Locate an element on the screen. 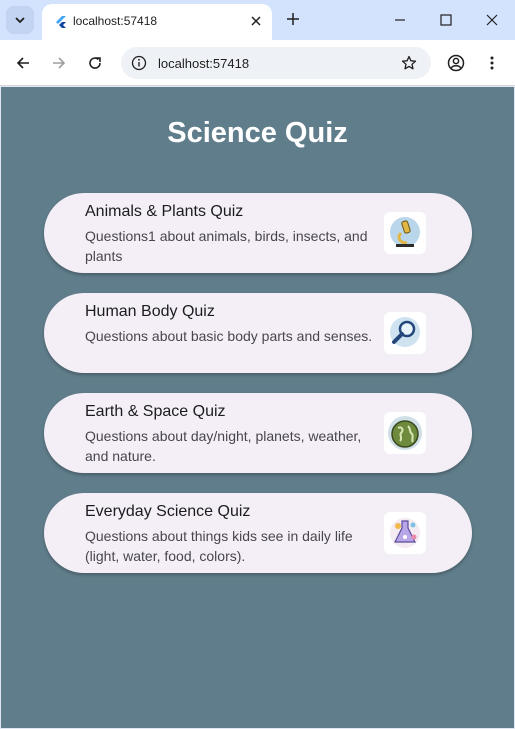 The width and height of the screenshot is (515, 729). forward-icon is located at coordinates (59, 63).